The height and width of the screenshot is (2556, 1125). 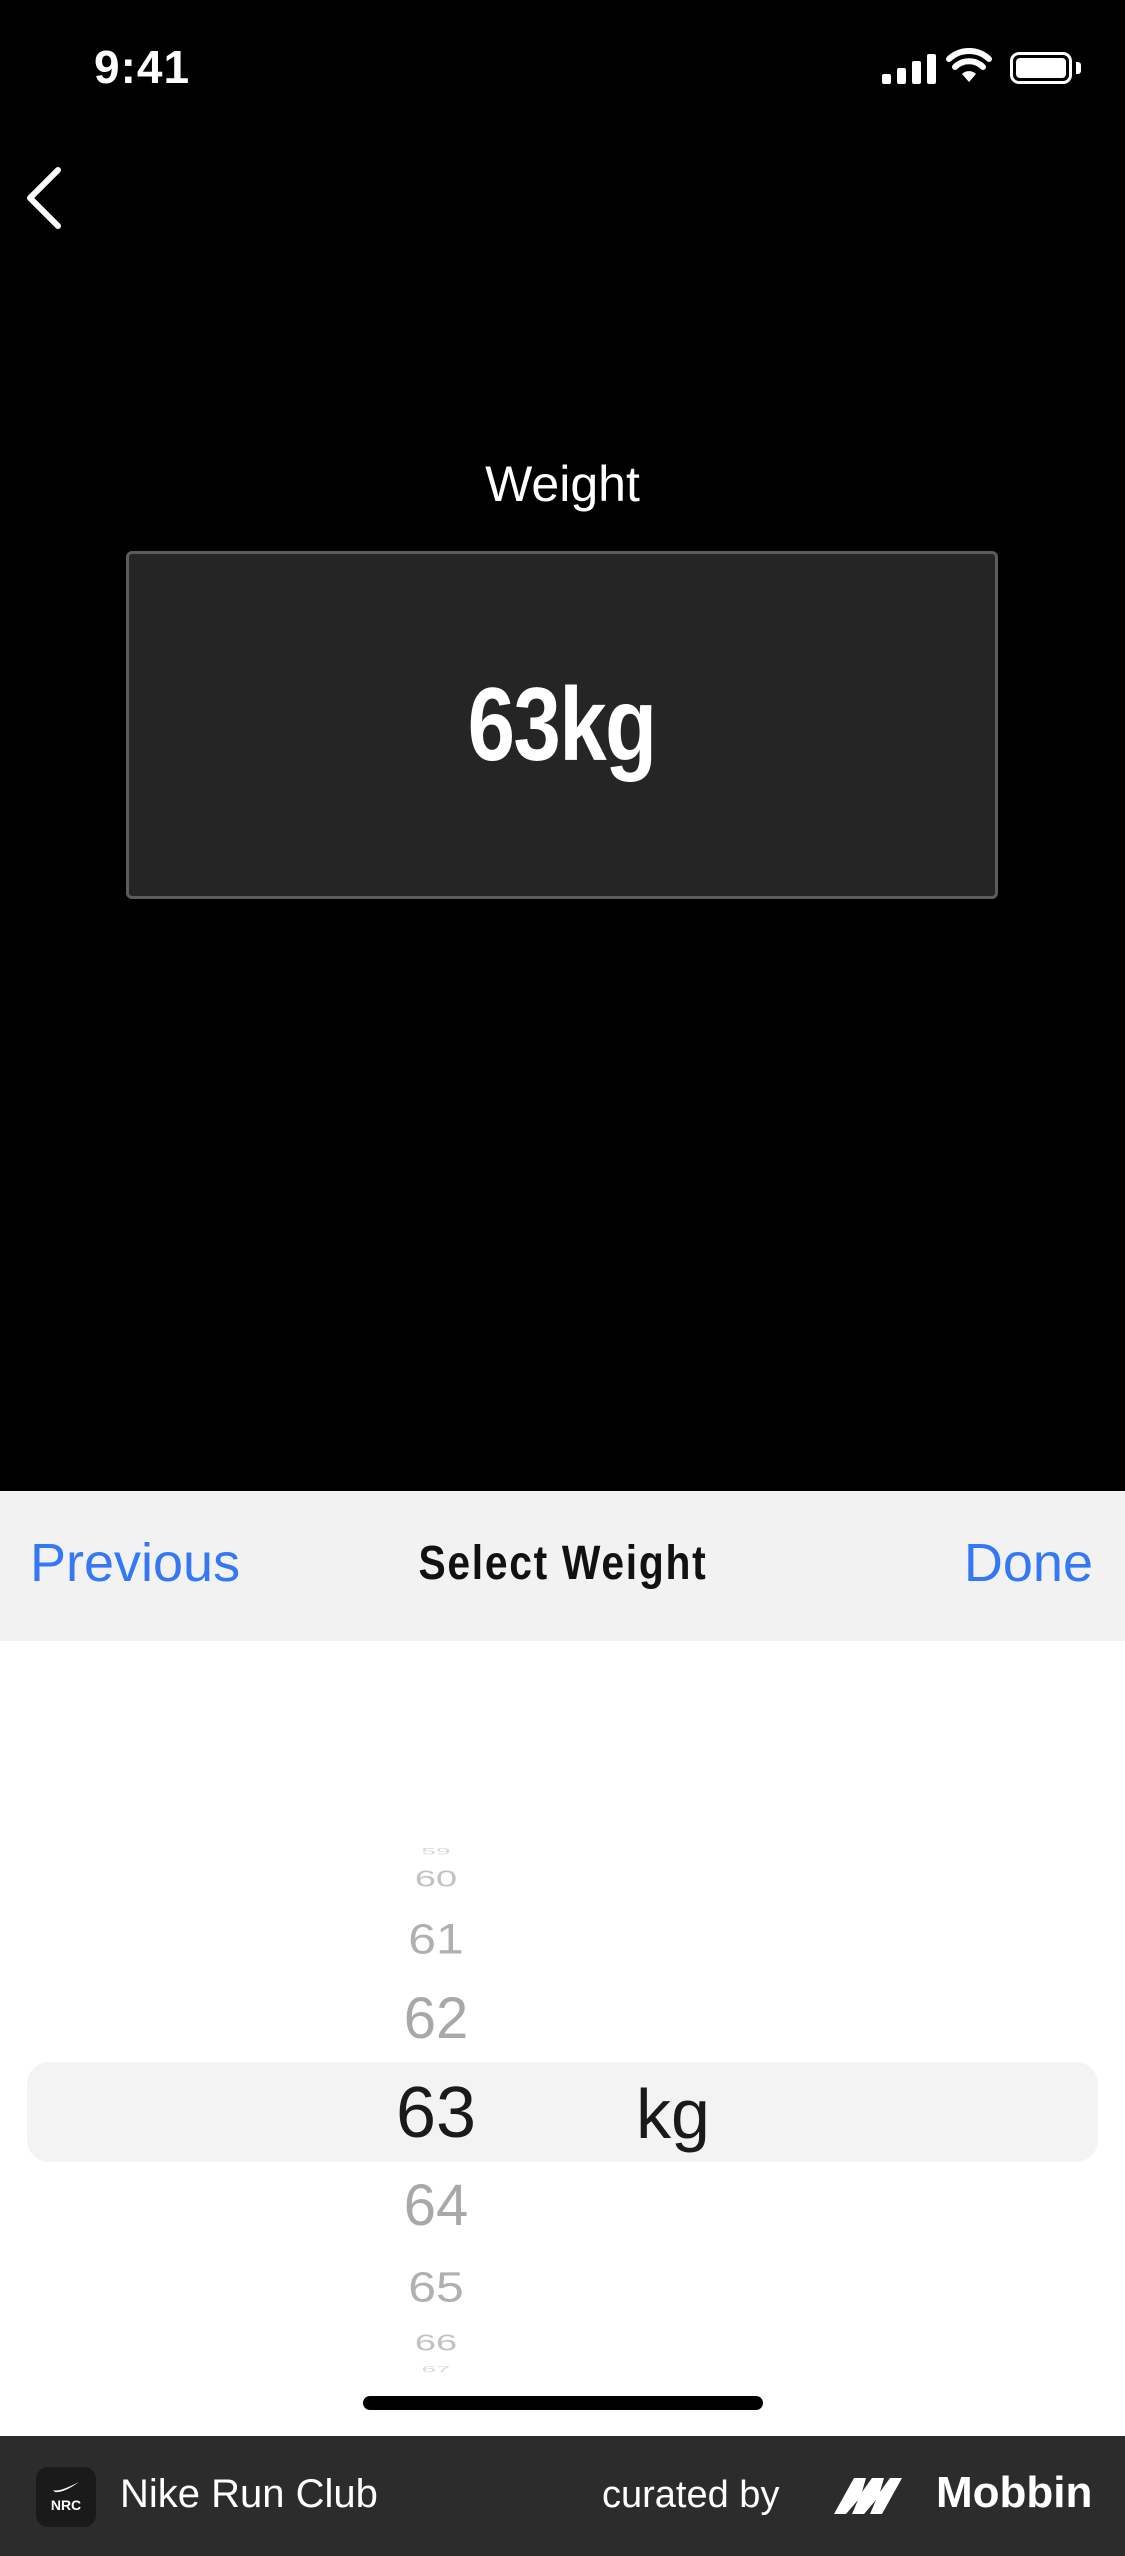 What do you see at coordinates (249, 2494) in the screenshot?
I see `app-name: Nike Run Club` at bounding box center [249, 2494].